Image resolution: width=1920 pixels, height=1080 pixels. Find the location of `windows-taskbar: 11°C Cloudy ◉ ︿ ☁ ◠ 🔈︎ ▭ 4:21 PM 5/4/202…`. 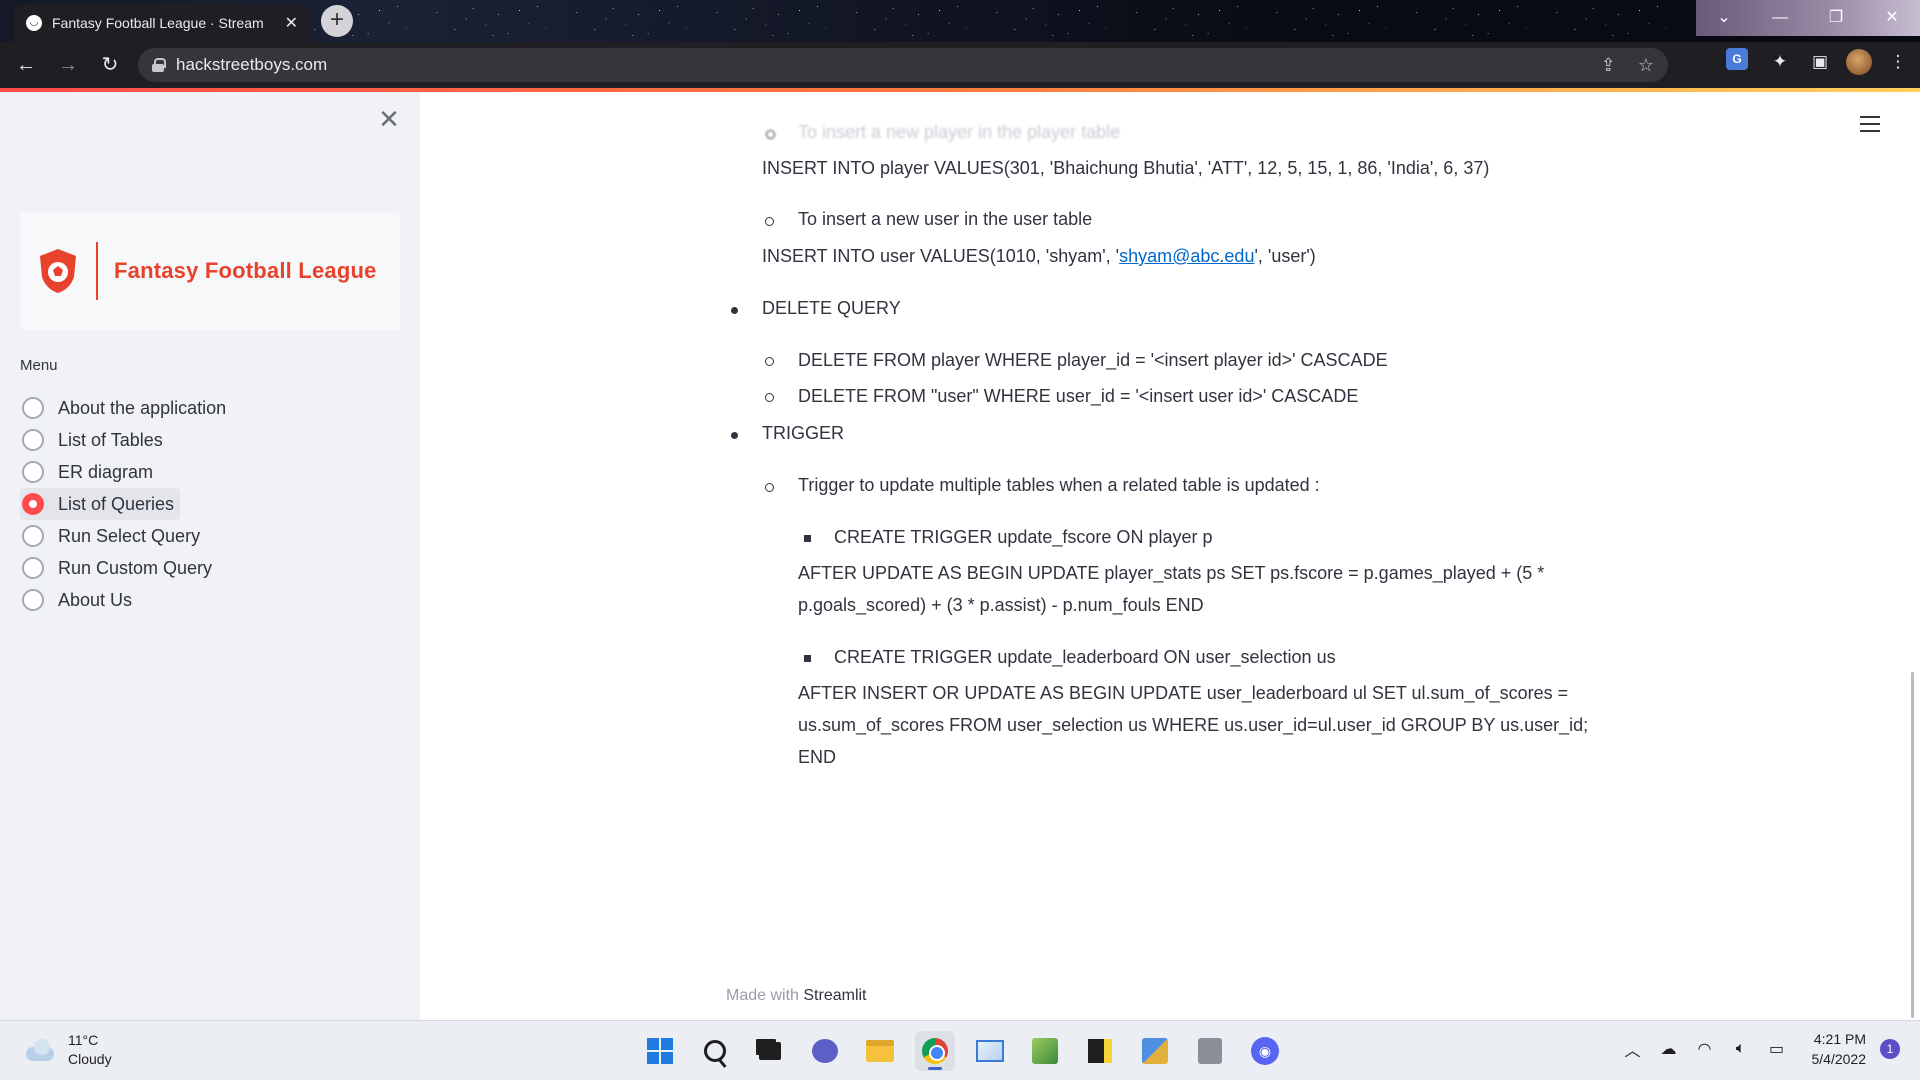

windows-taskbar: 11°C Cloudy ◉ ︿ ☁ ◠ 🔈︎ ▭ 4:21 PM 5/4/202… is located at coordinates (960, 1050).